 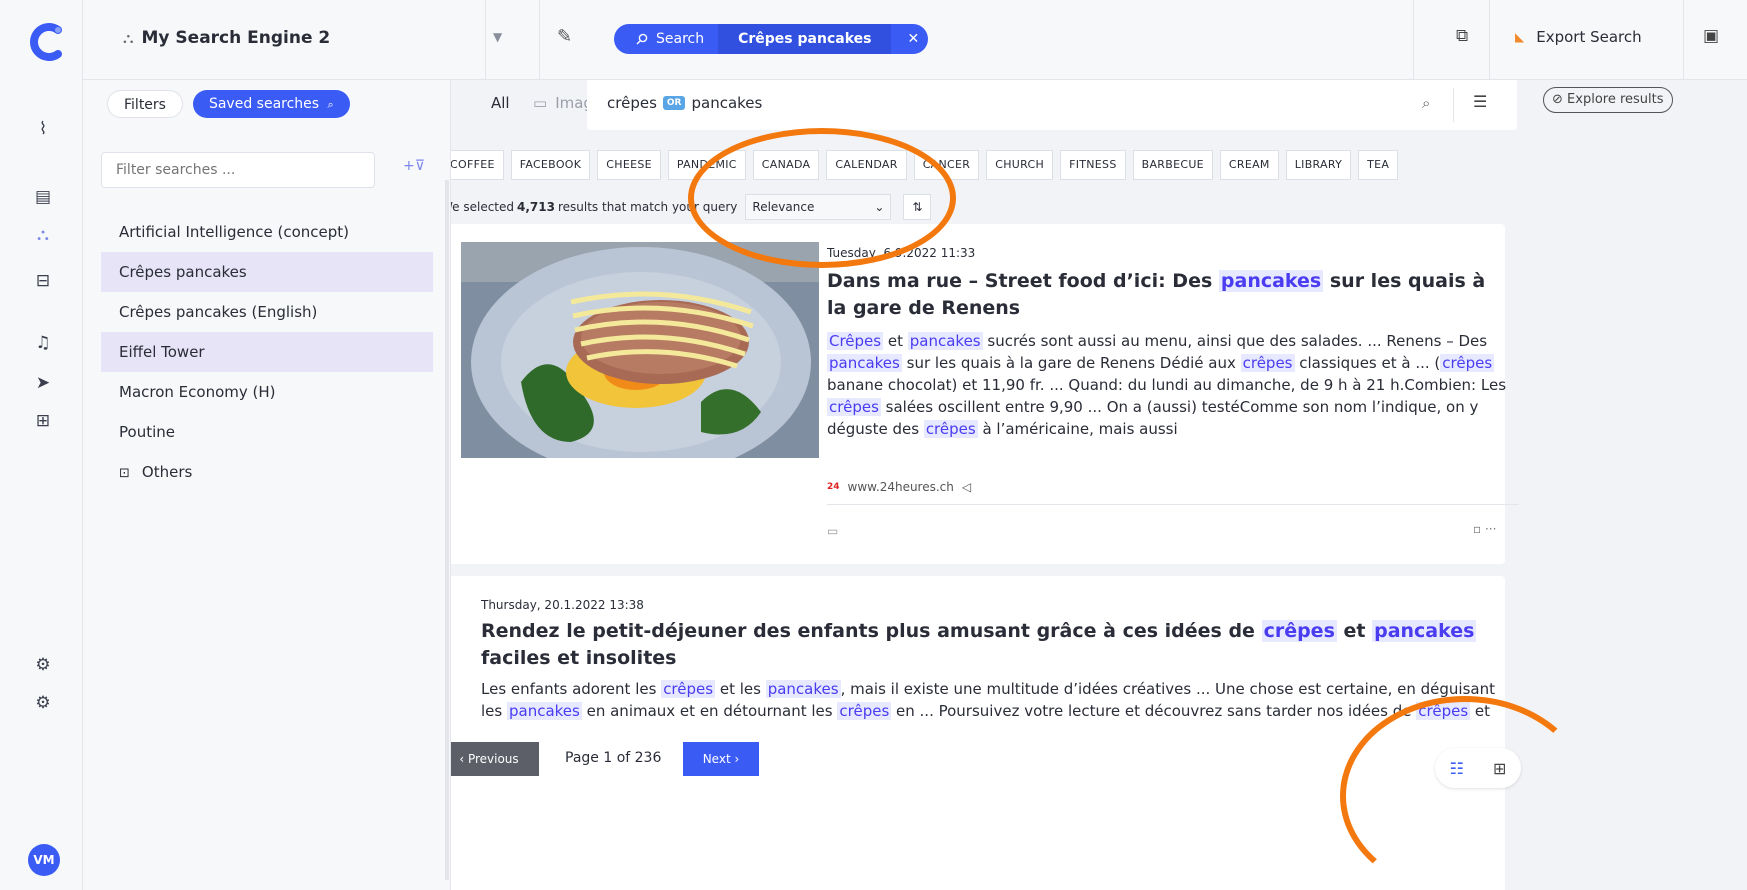 I want to click on send-icon: ➤, so click(x=43, y=383).